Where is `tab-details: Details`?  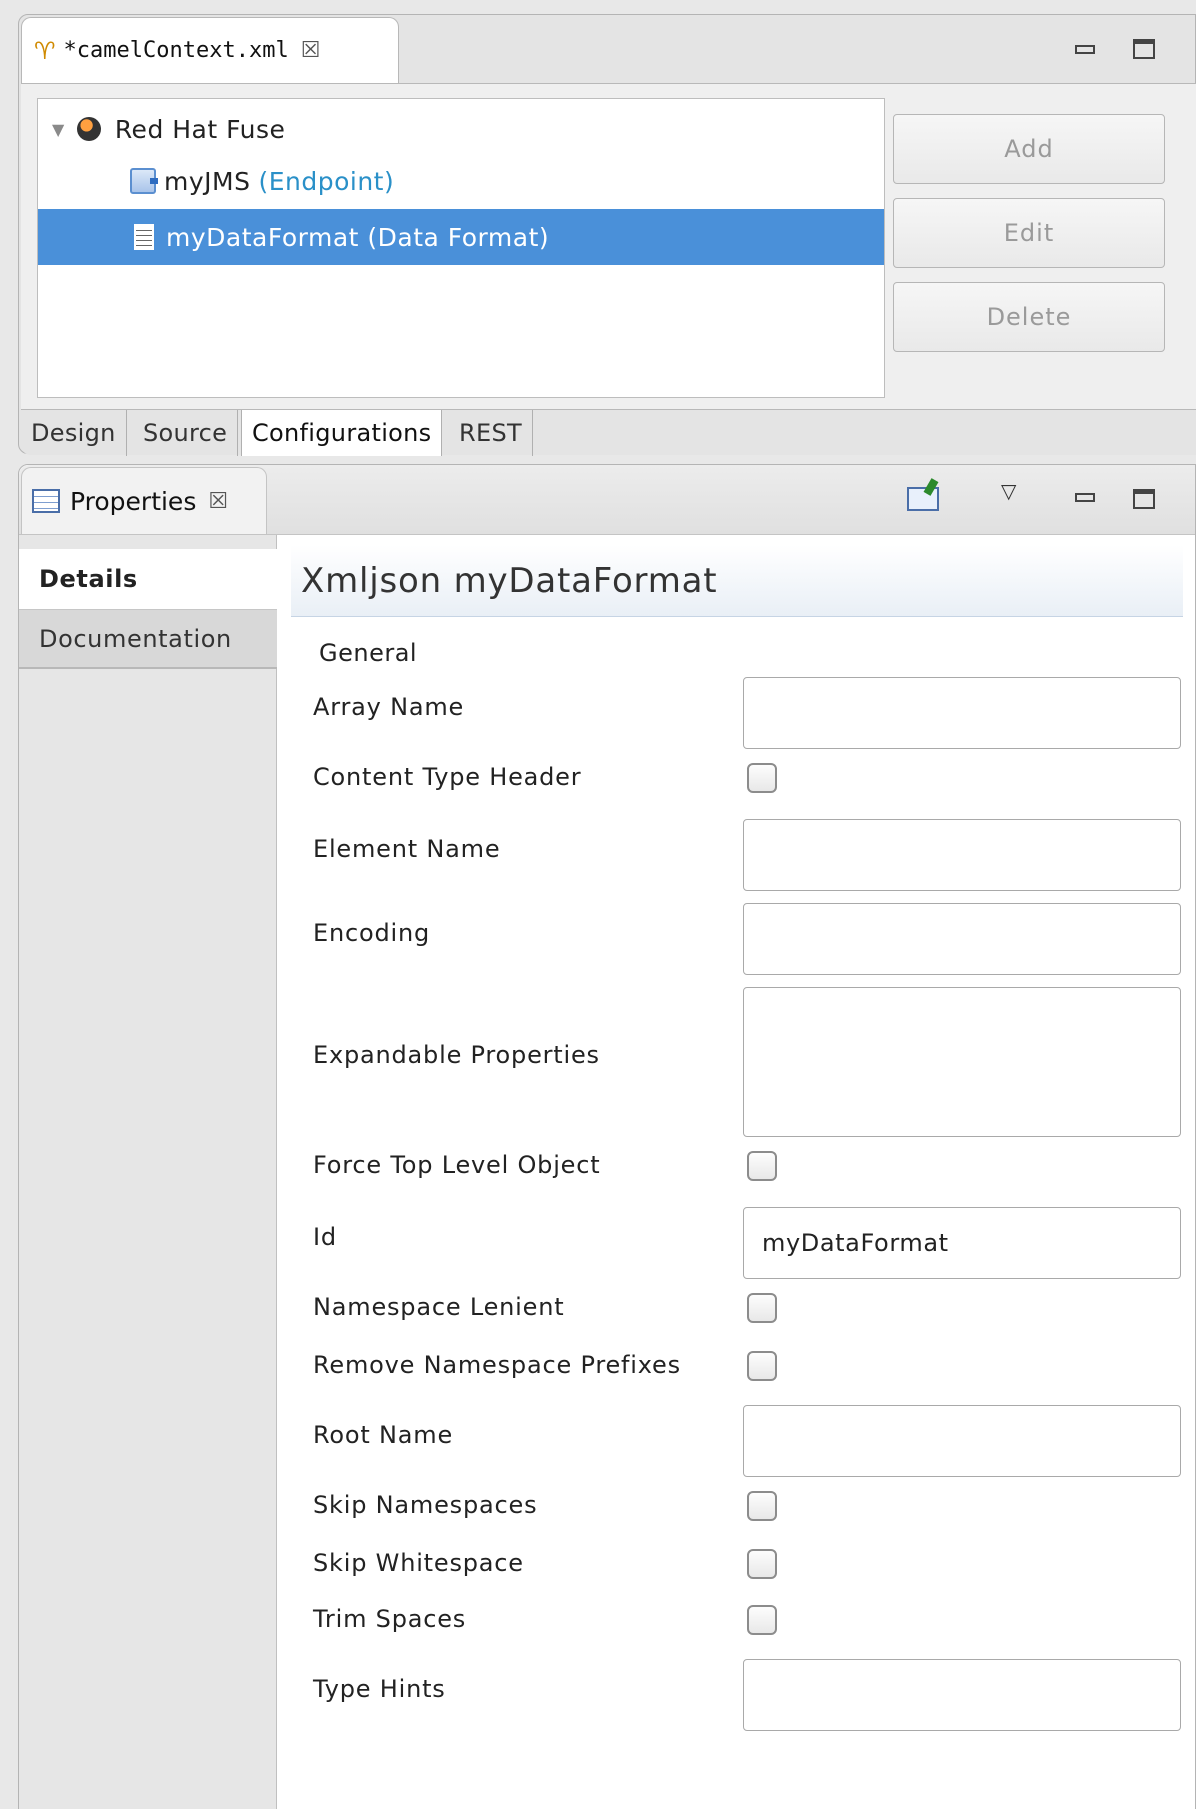
tab-details: Details is located at coordinates (148, 579).